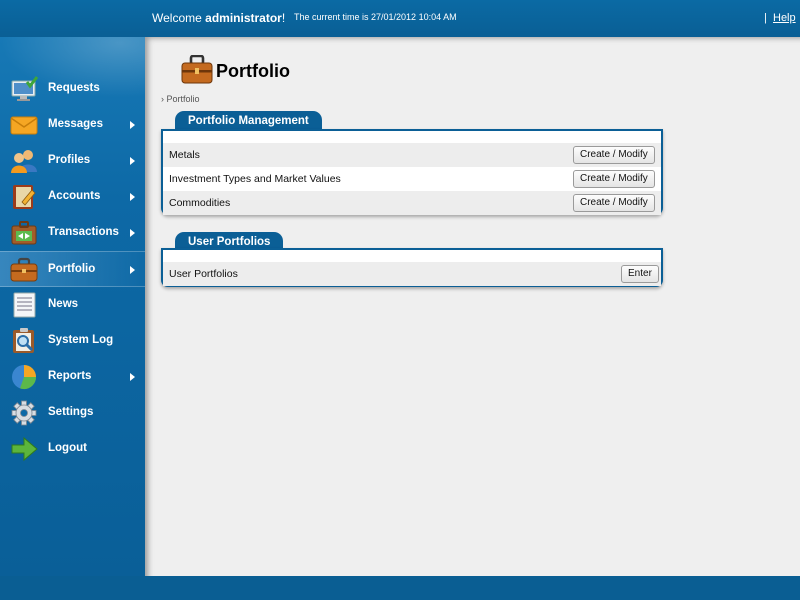 The image size is (800, 600). I want to click on sidebar-item-messages: Messages, so click(72, 125).